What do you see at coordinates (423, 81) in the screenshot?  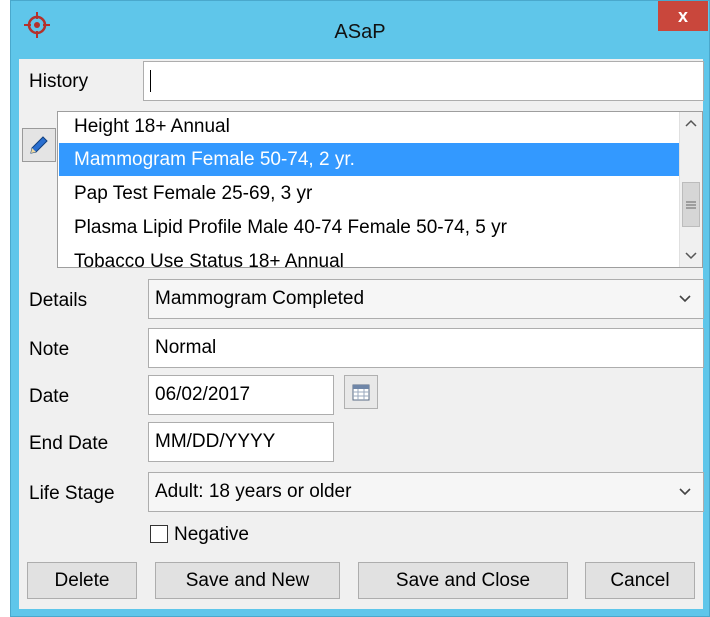 I see `history-search-input` at bounding box center [423, 81].